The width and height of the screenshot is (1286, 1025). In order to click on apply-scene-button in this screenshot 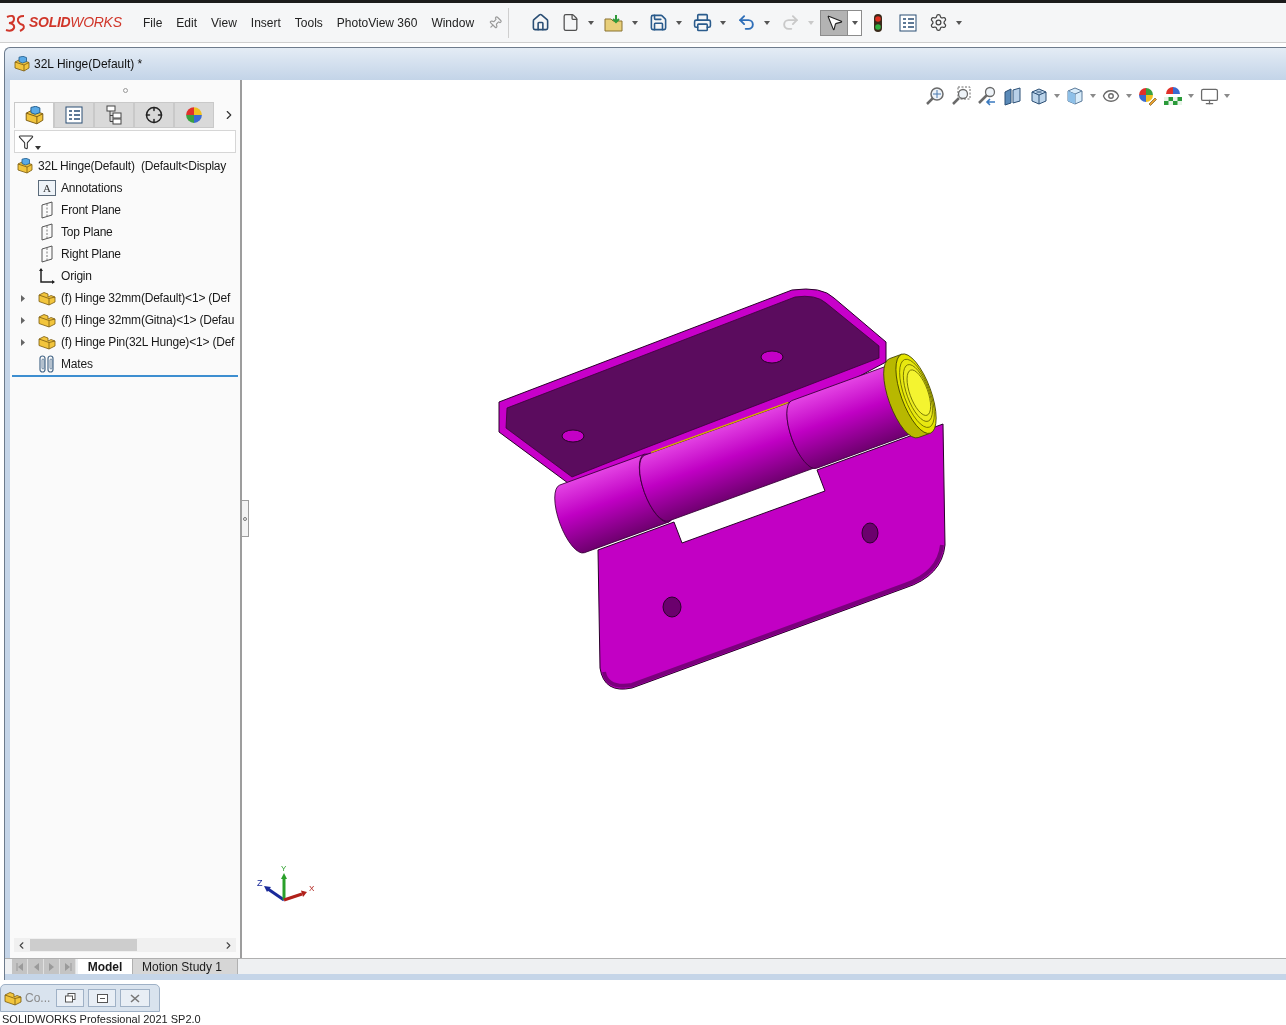, I will do `click(1173, 96)`.